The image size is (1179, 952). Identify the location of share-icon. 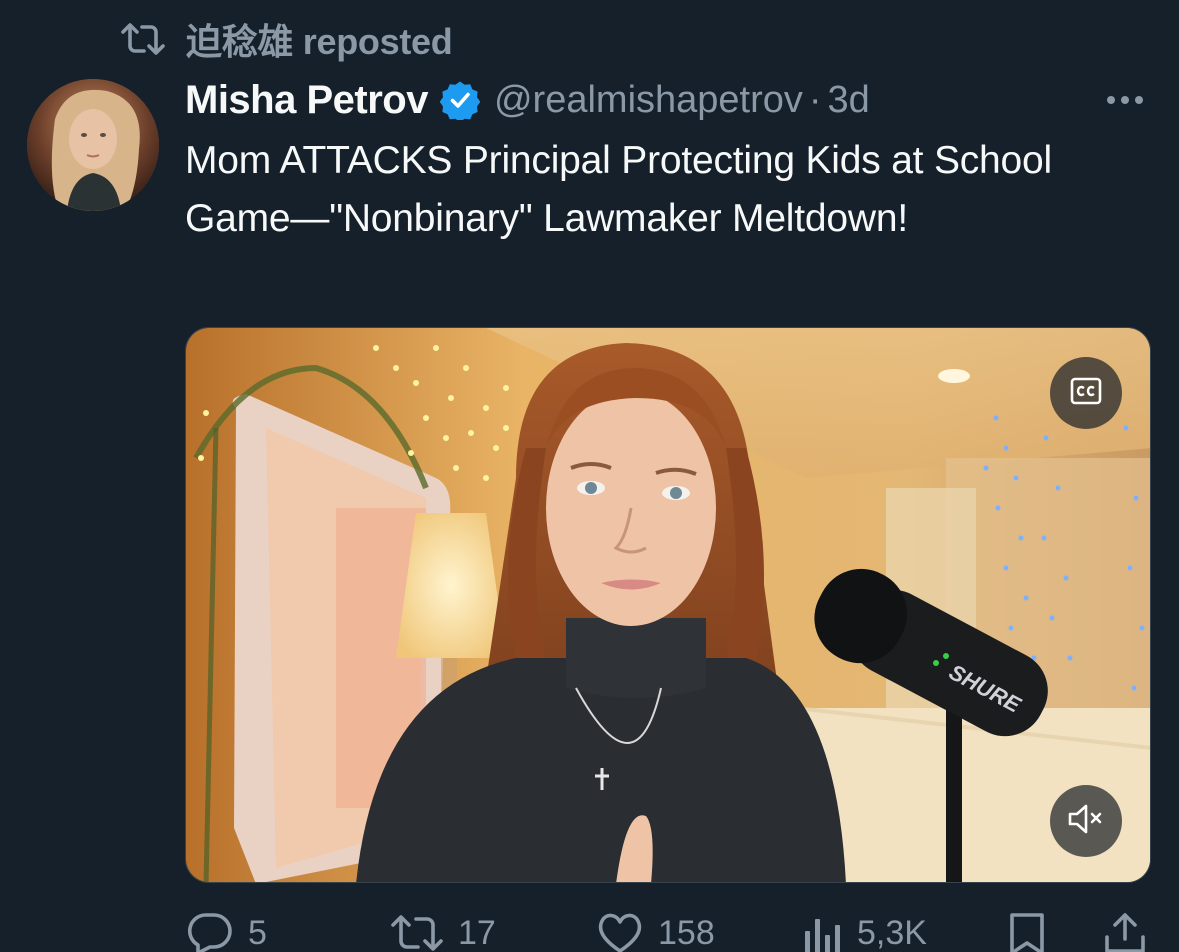
(1125, 931).